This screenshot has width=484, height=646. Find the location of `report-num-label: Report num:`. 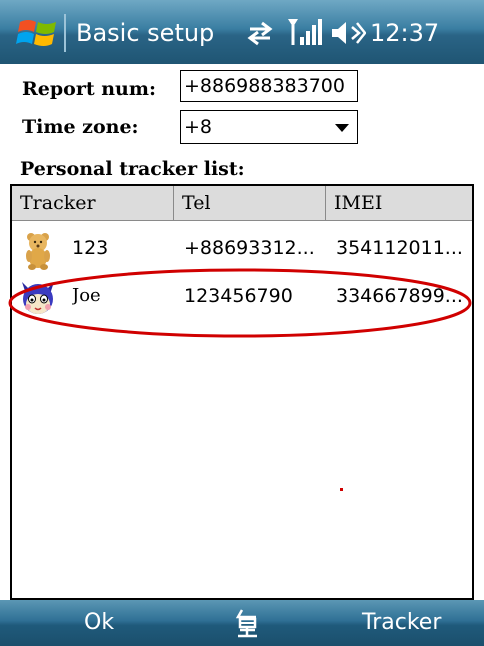

report-num-label: Report num: is located at coordinates (89, 89).